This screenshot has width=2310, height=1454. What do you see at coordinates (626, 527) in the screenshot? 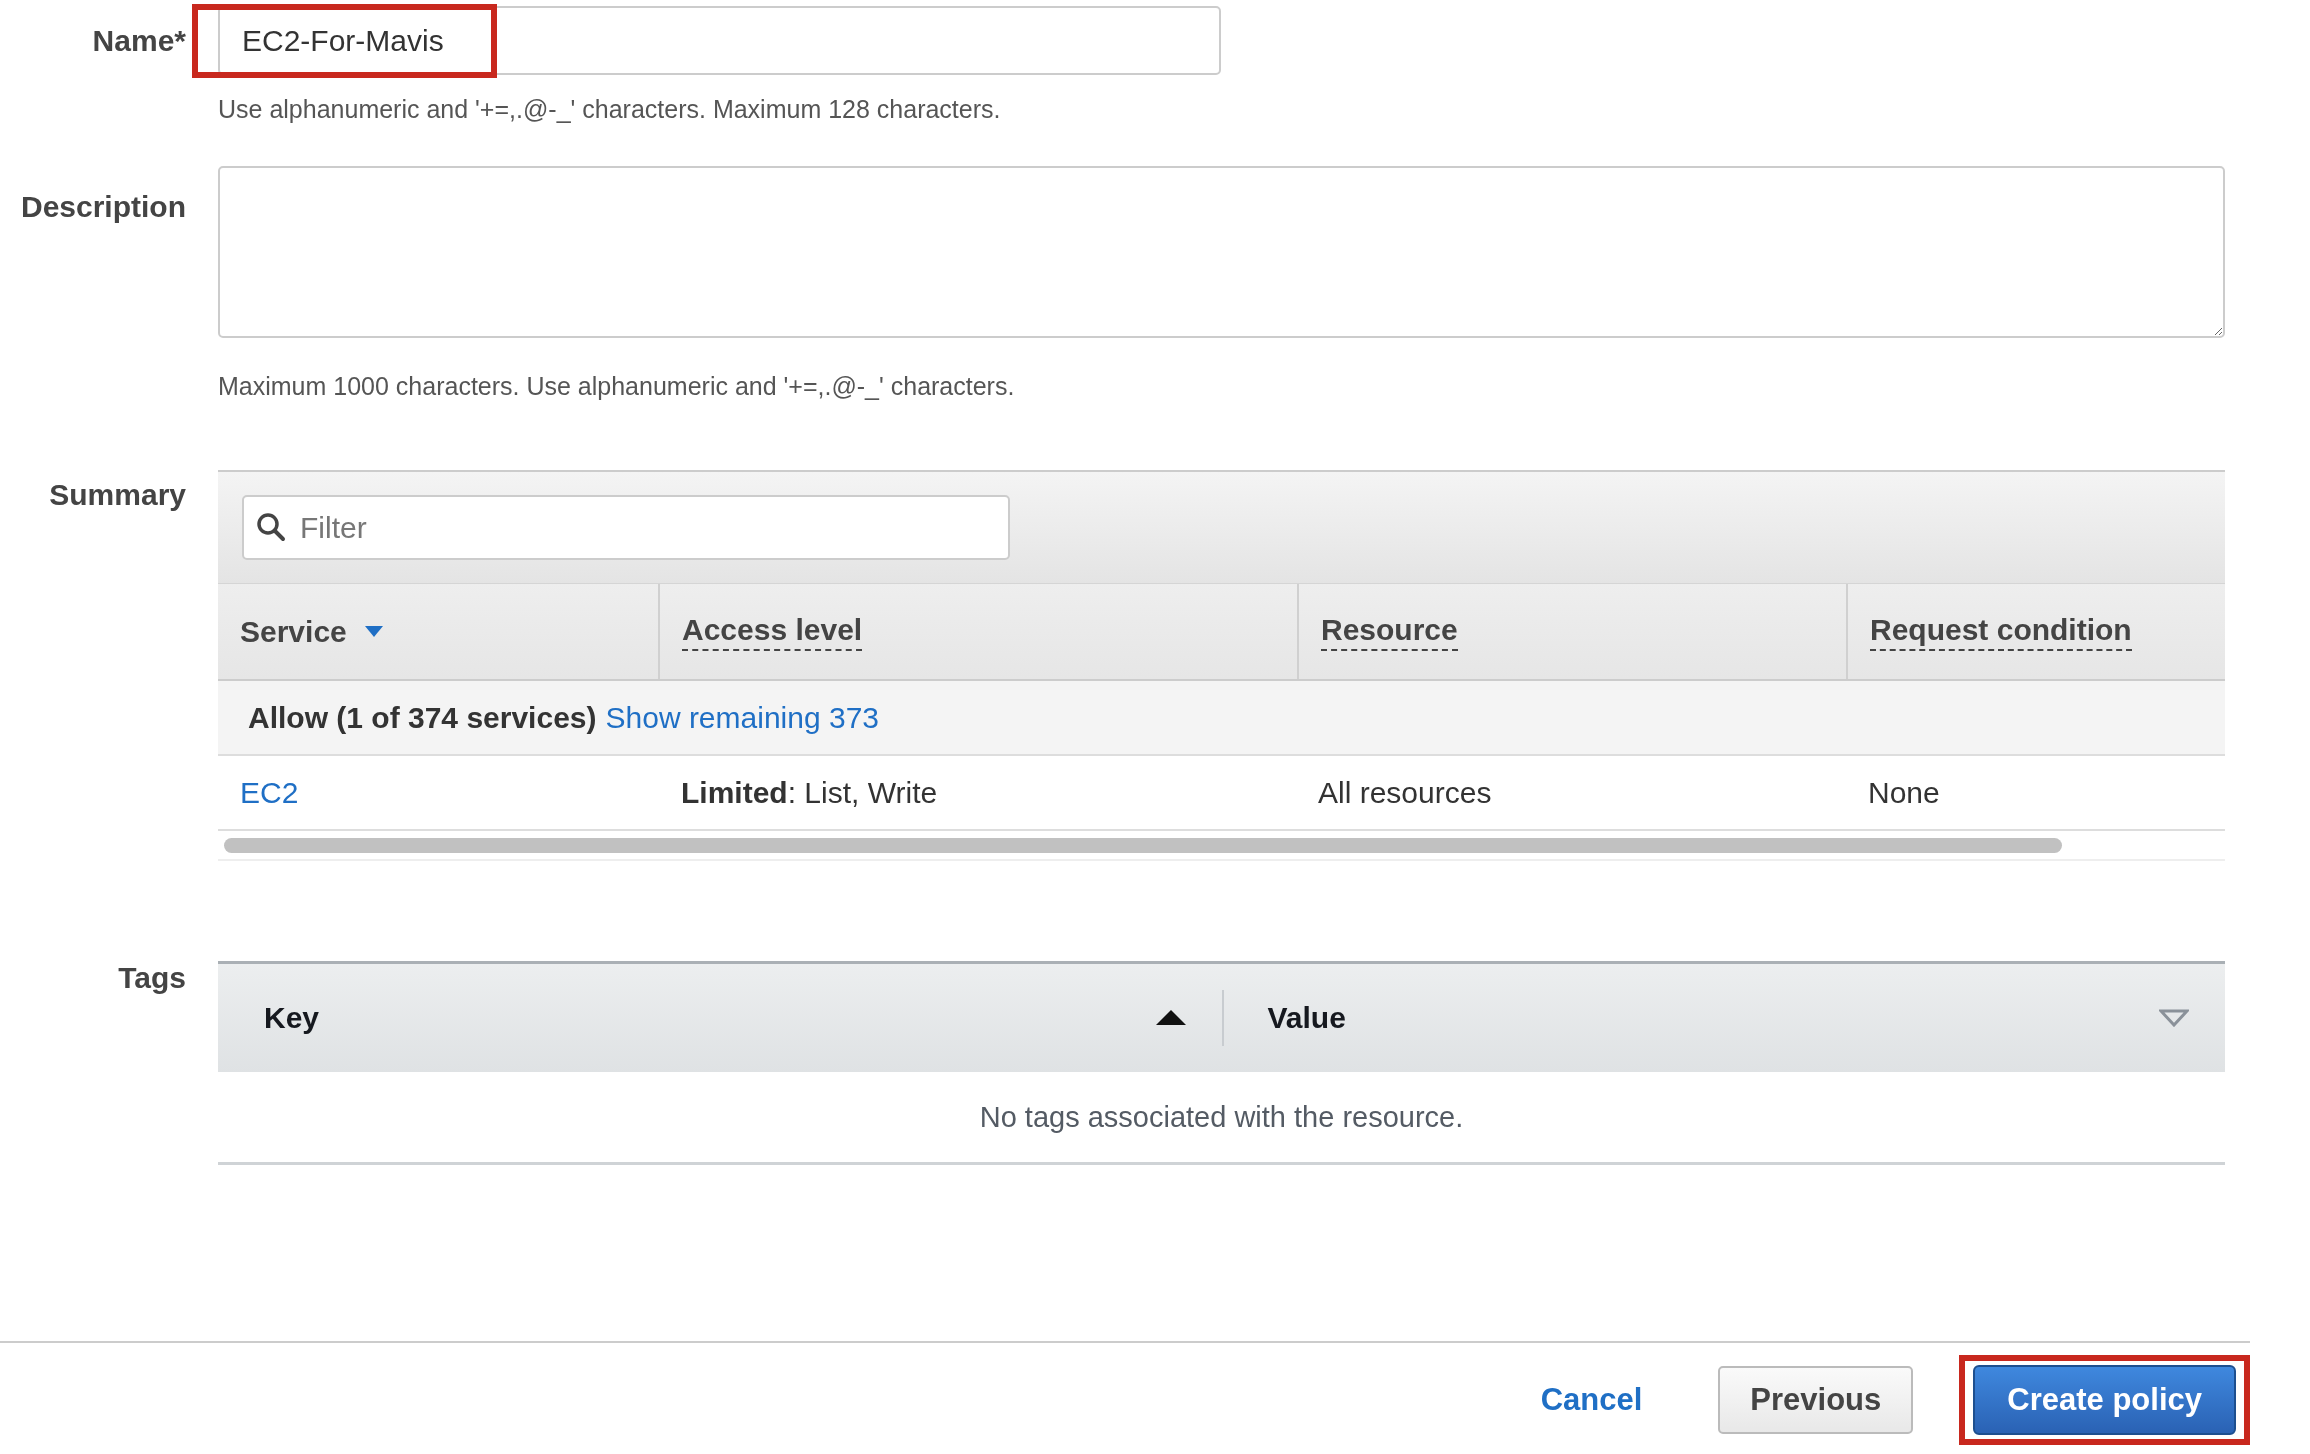
I see `filter-field: Filter` at bounding box center [626, 527].